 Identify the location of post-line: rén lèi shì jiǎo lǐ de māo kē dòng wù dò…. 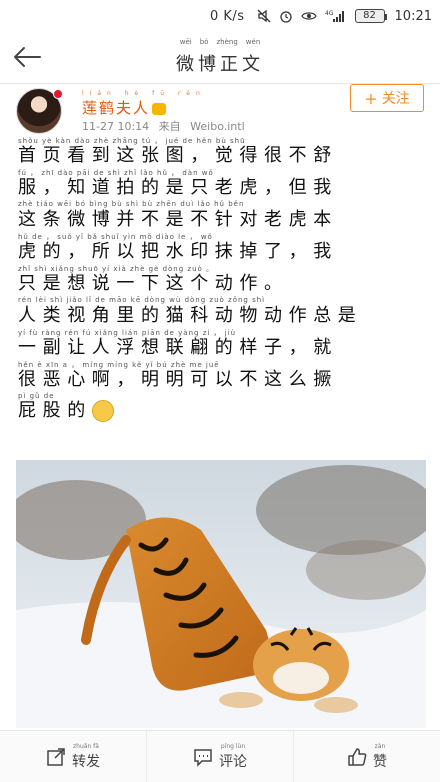
(190, 311).